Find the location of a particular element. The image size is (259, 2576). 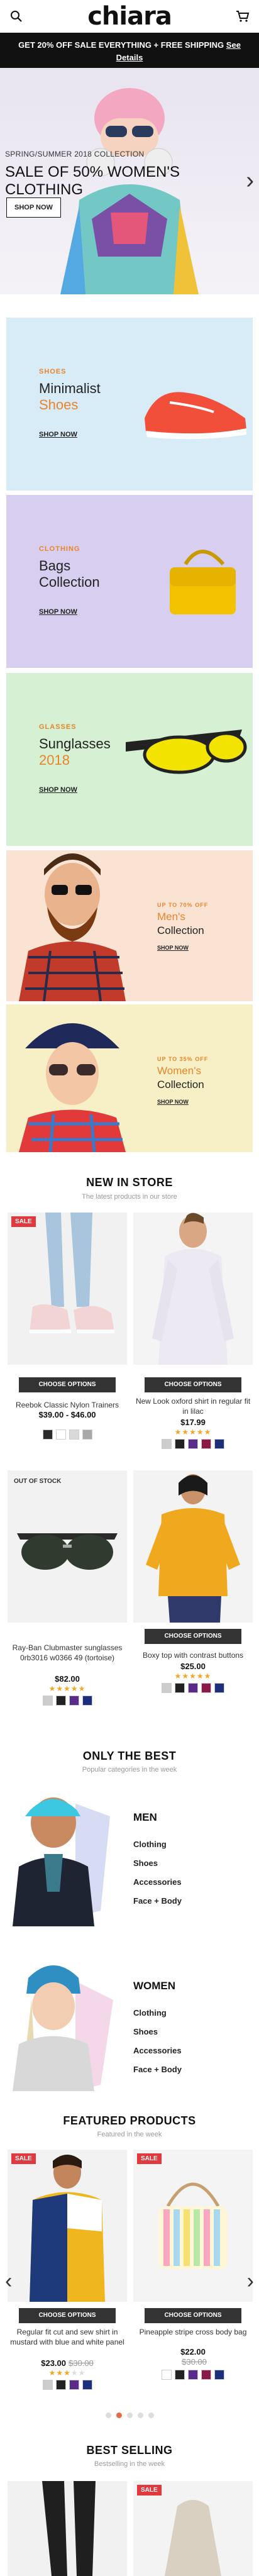

site-logo: chiara is located at coordinates (129, 16).